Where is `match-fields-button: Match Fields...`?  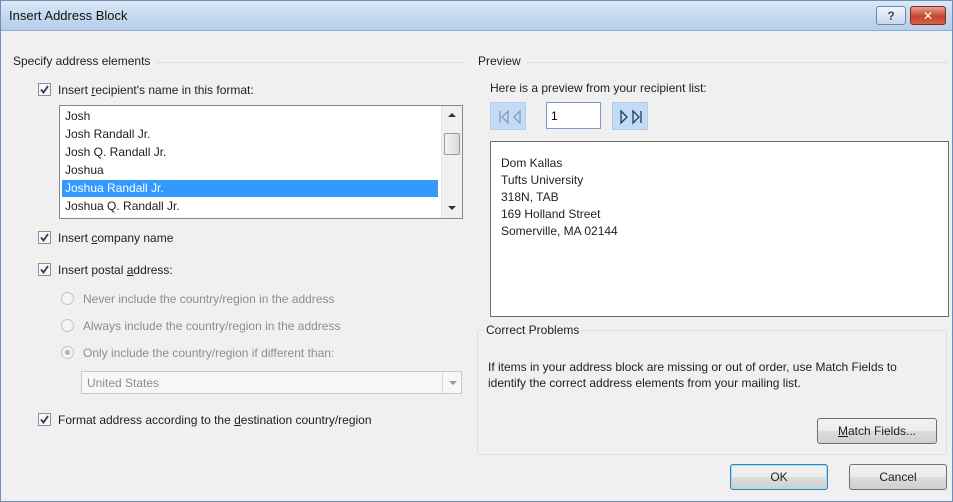 match-fields-button: Match Fields... is located at coordinates (877, 431).